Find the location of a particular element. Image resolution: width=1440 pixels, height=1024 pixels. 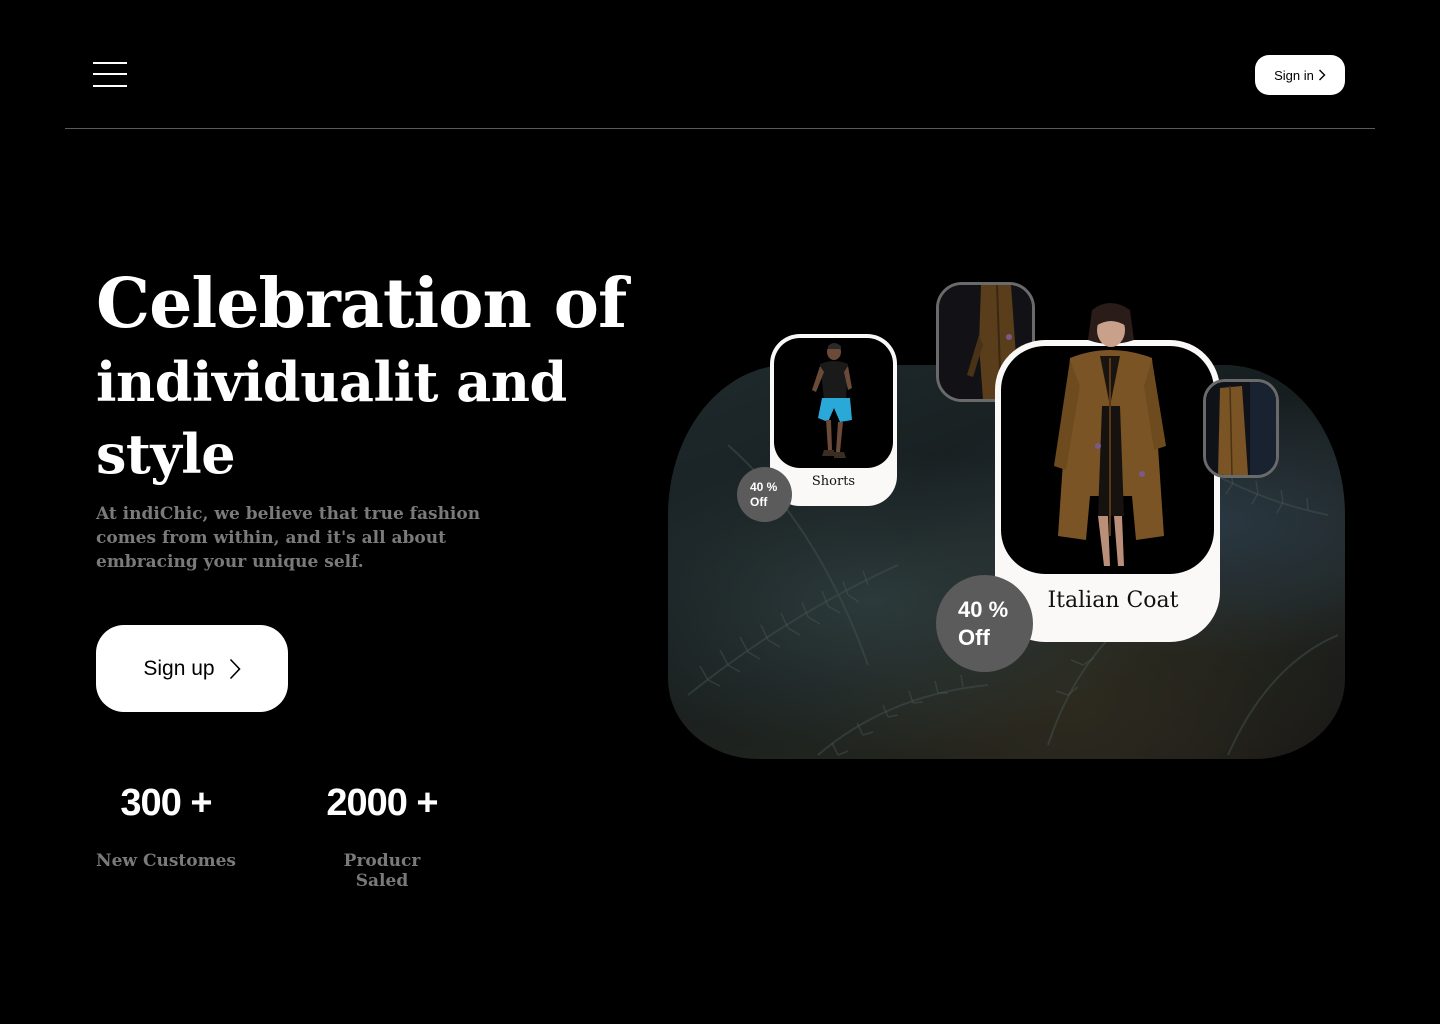

product-image-shorts is located at coordinates (833, 403).